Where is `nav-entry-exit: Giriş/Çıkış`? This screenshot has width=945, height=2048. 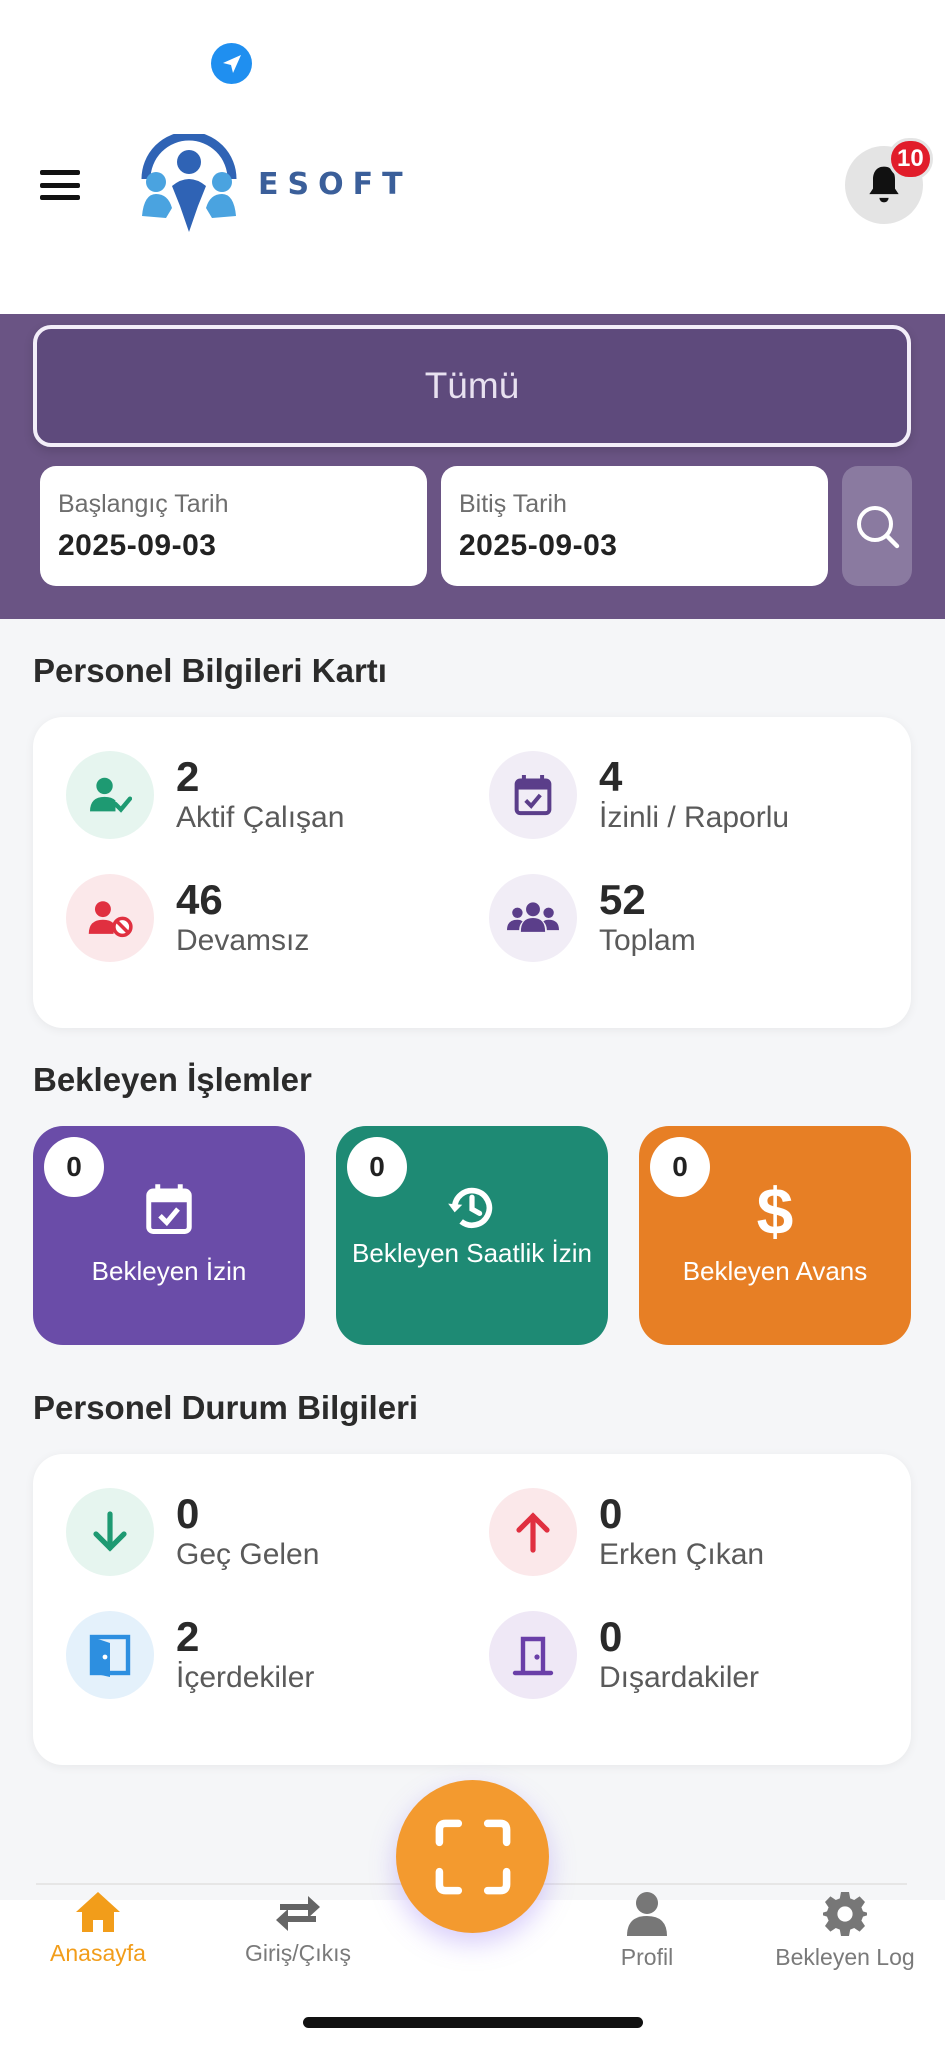 nav-entry-exit: Giriş/Çıkış is located at coordinates (298, 1928).